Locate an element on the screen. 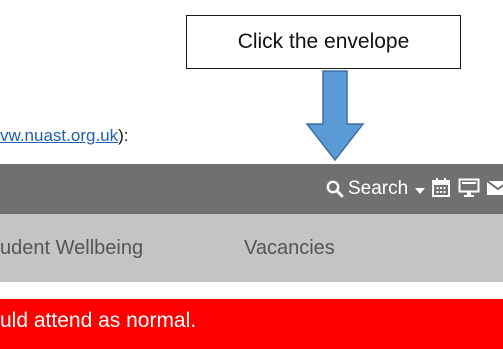  top-bar: Search is located at coordinates (251, 189).